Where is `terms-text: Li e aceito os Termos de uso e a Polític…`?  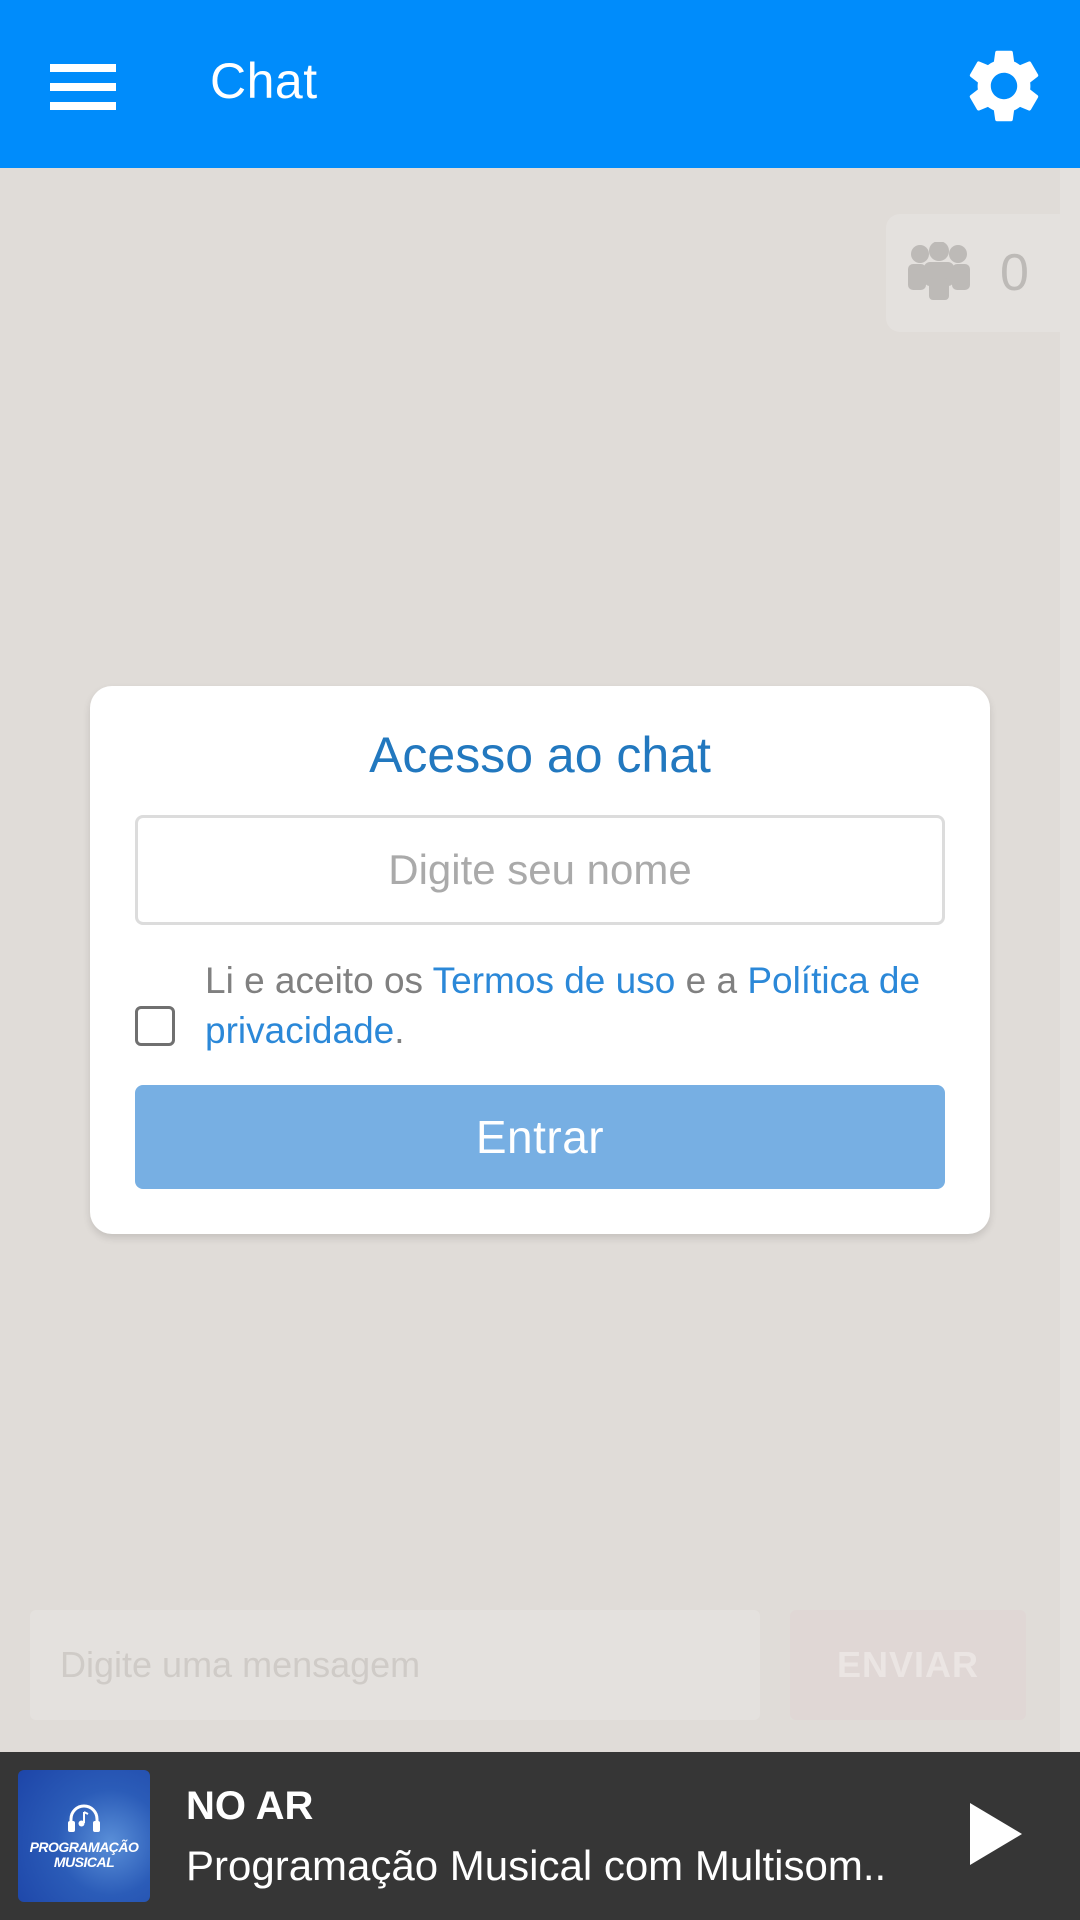
terms-text: Li e aceito os Termos de uso e a Polític… is located at coordinates (575, 1006).